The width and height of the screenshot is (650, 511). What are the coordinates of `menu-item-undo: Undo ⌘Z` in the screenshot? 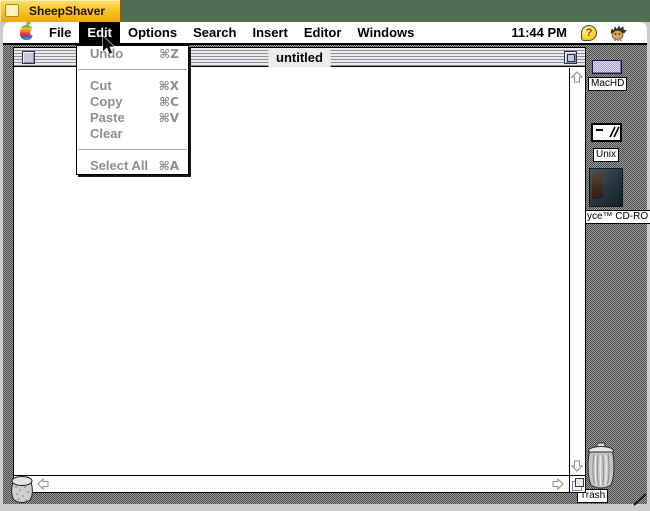 It's located at (132, 54).